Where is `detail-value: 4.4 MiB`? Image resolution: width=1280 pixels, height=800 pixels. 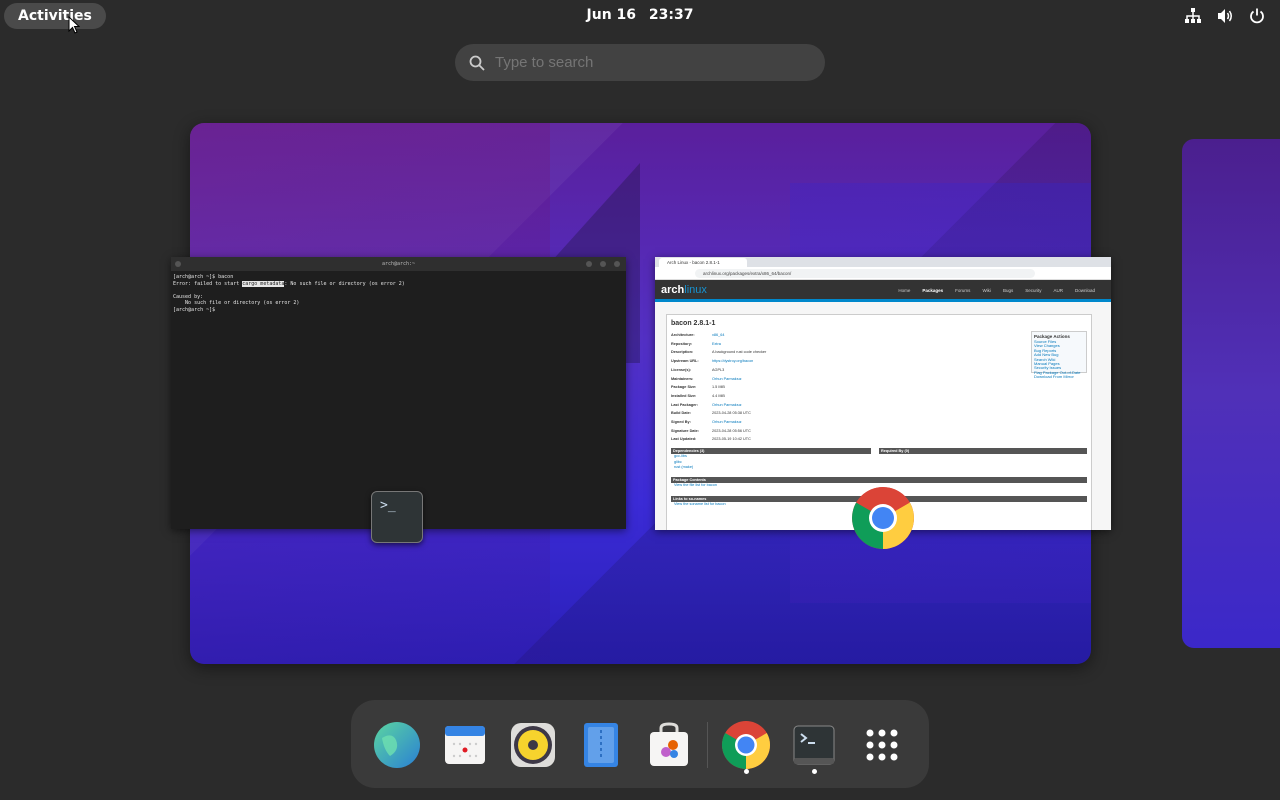 detail-value: 4.4 MiB is located at coordinates (718, 395).